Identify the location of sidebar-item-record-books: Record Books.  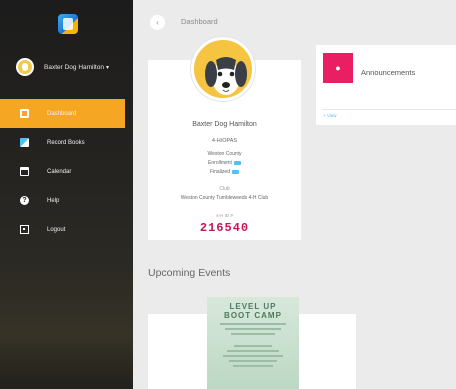
(66, 142).